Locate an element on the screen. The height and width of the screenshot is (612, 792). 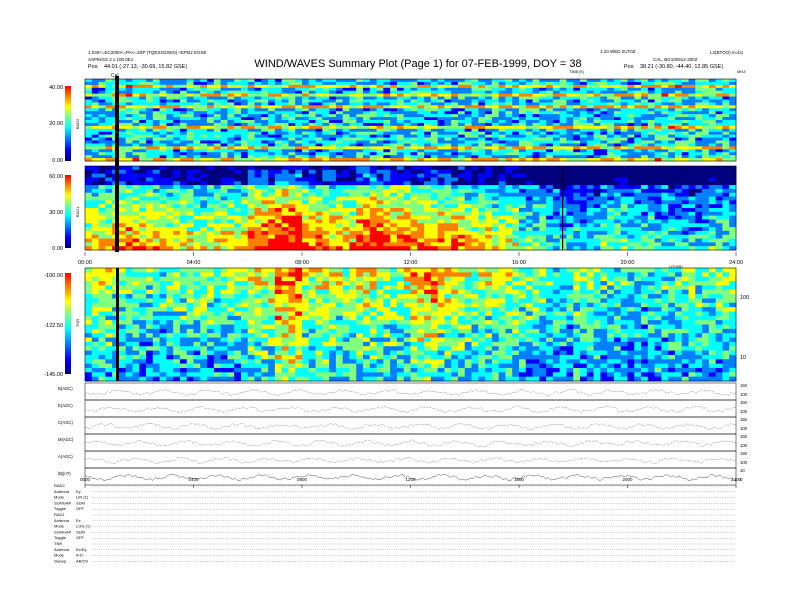
time-label: TIME(S) is located at coordinates (577, 71).